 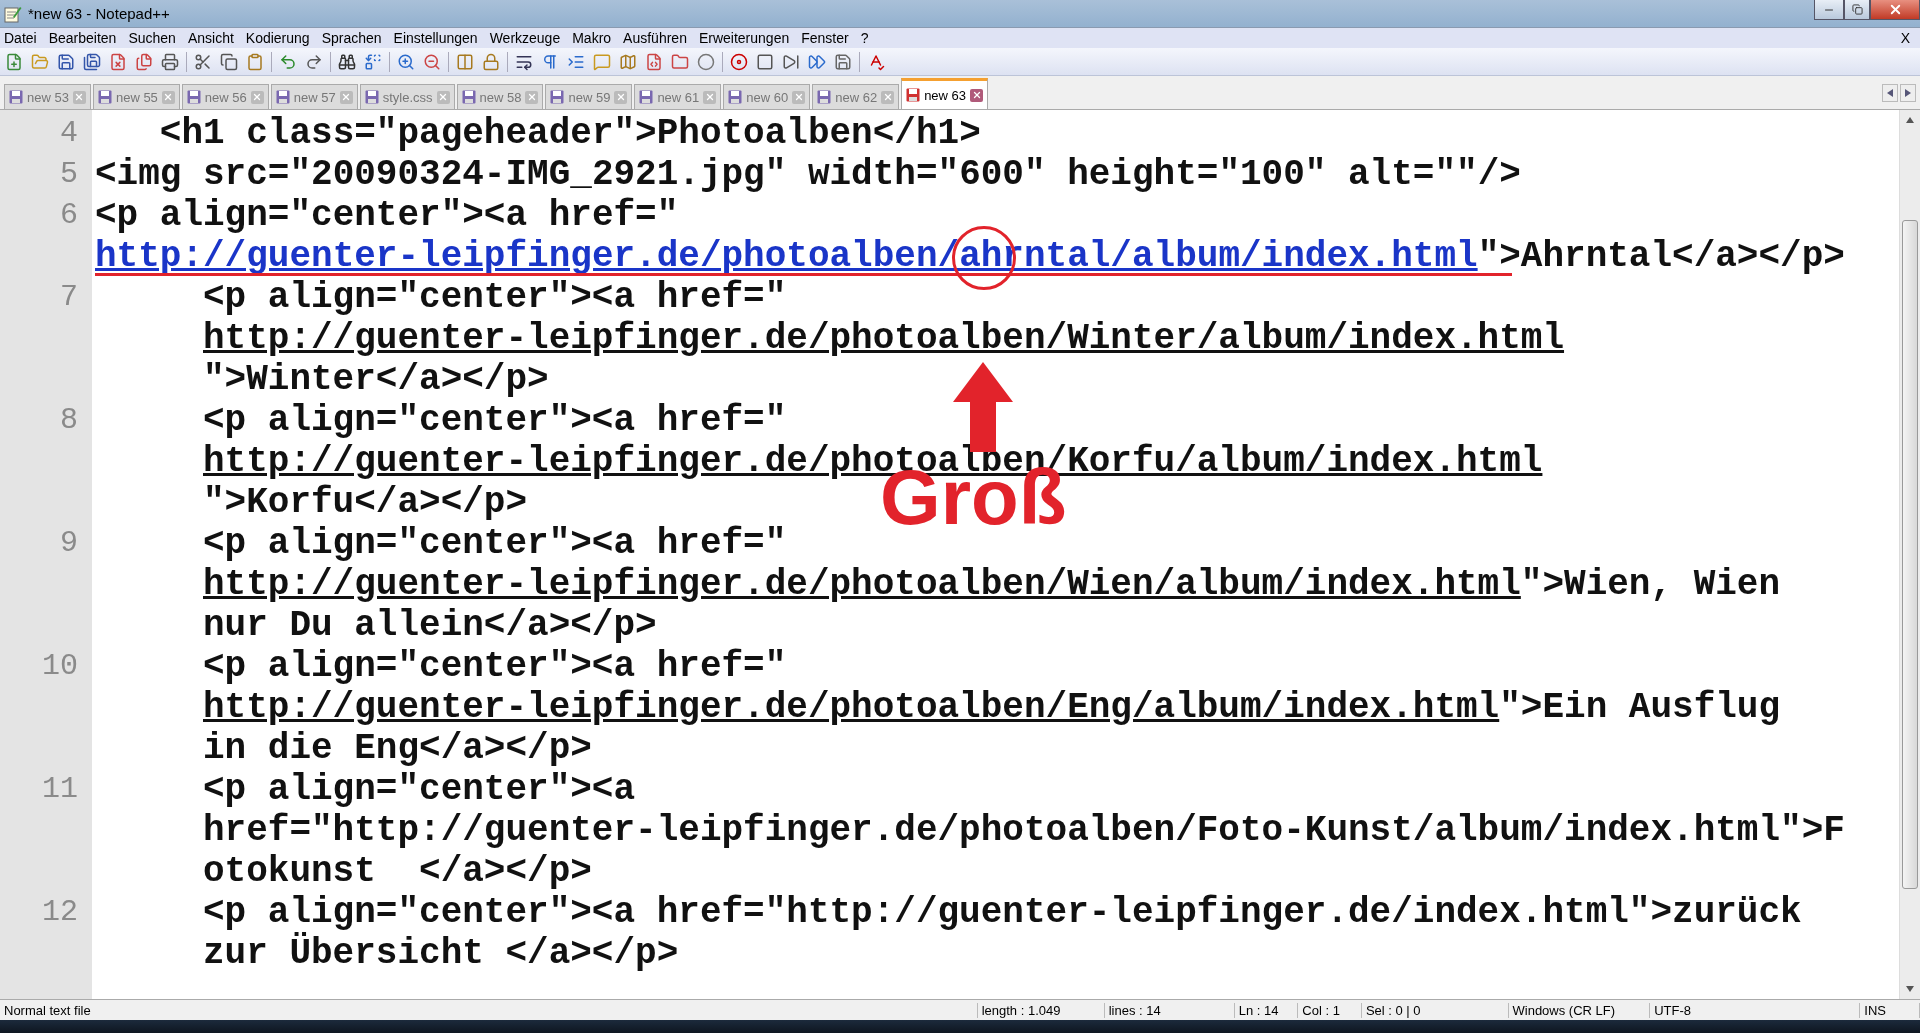 What do you see at coordinates (489, 1010) in the screenshot?
I see `status-file-type: Normal text file` at bounding box center [489, 1010].